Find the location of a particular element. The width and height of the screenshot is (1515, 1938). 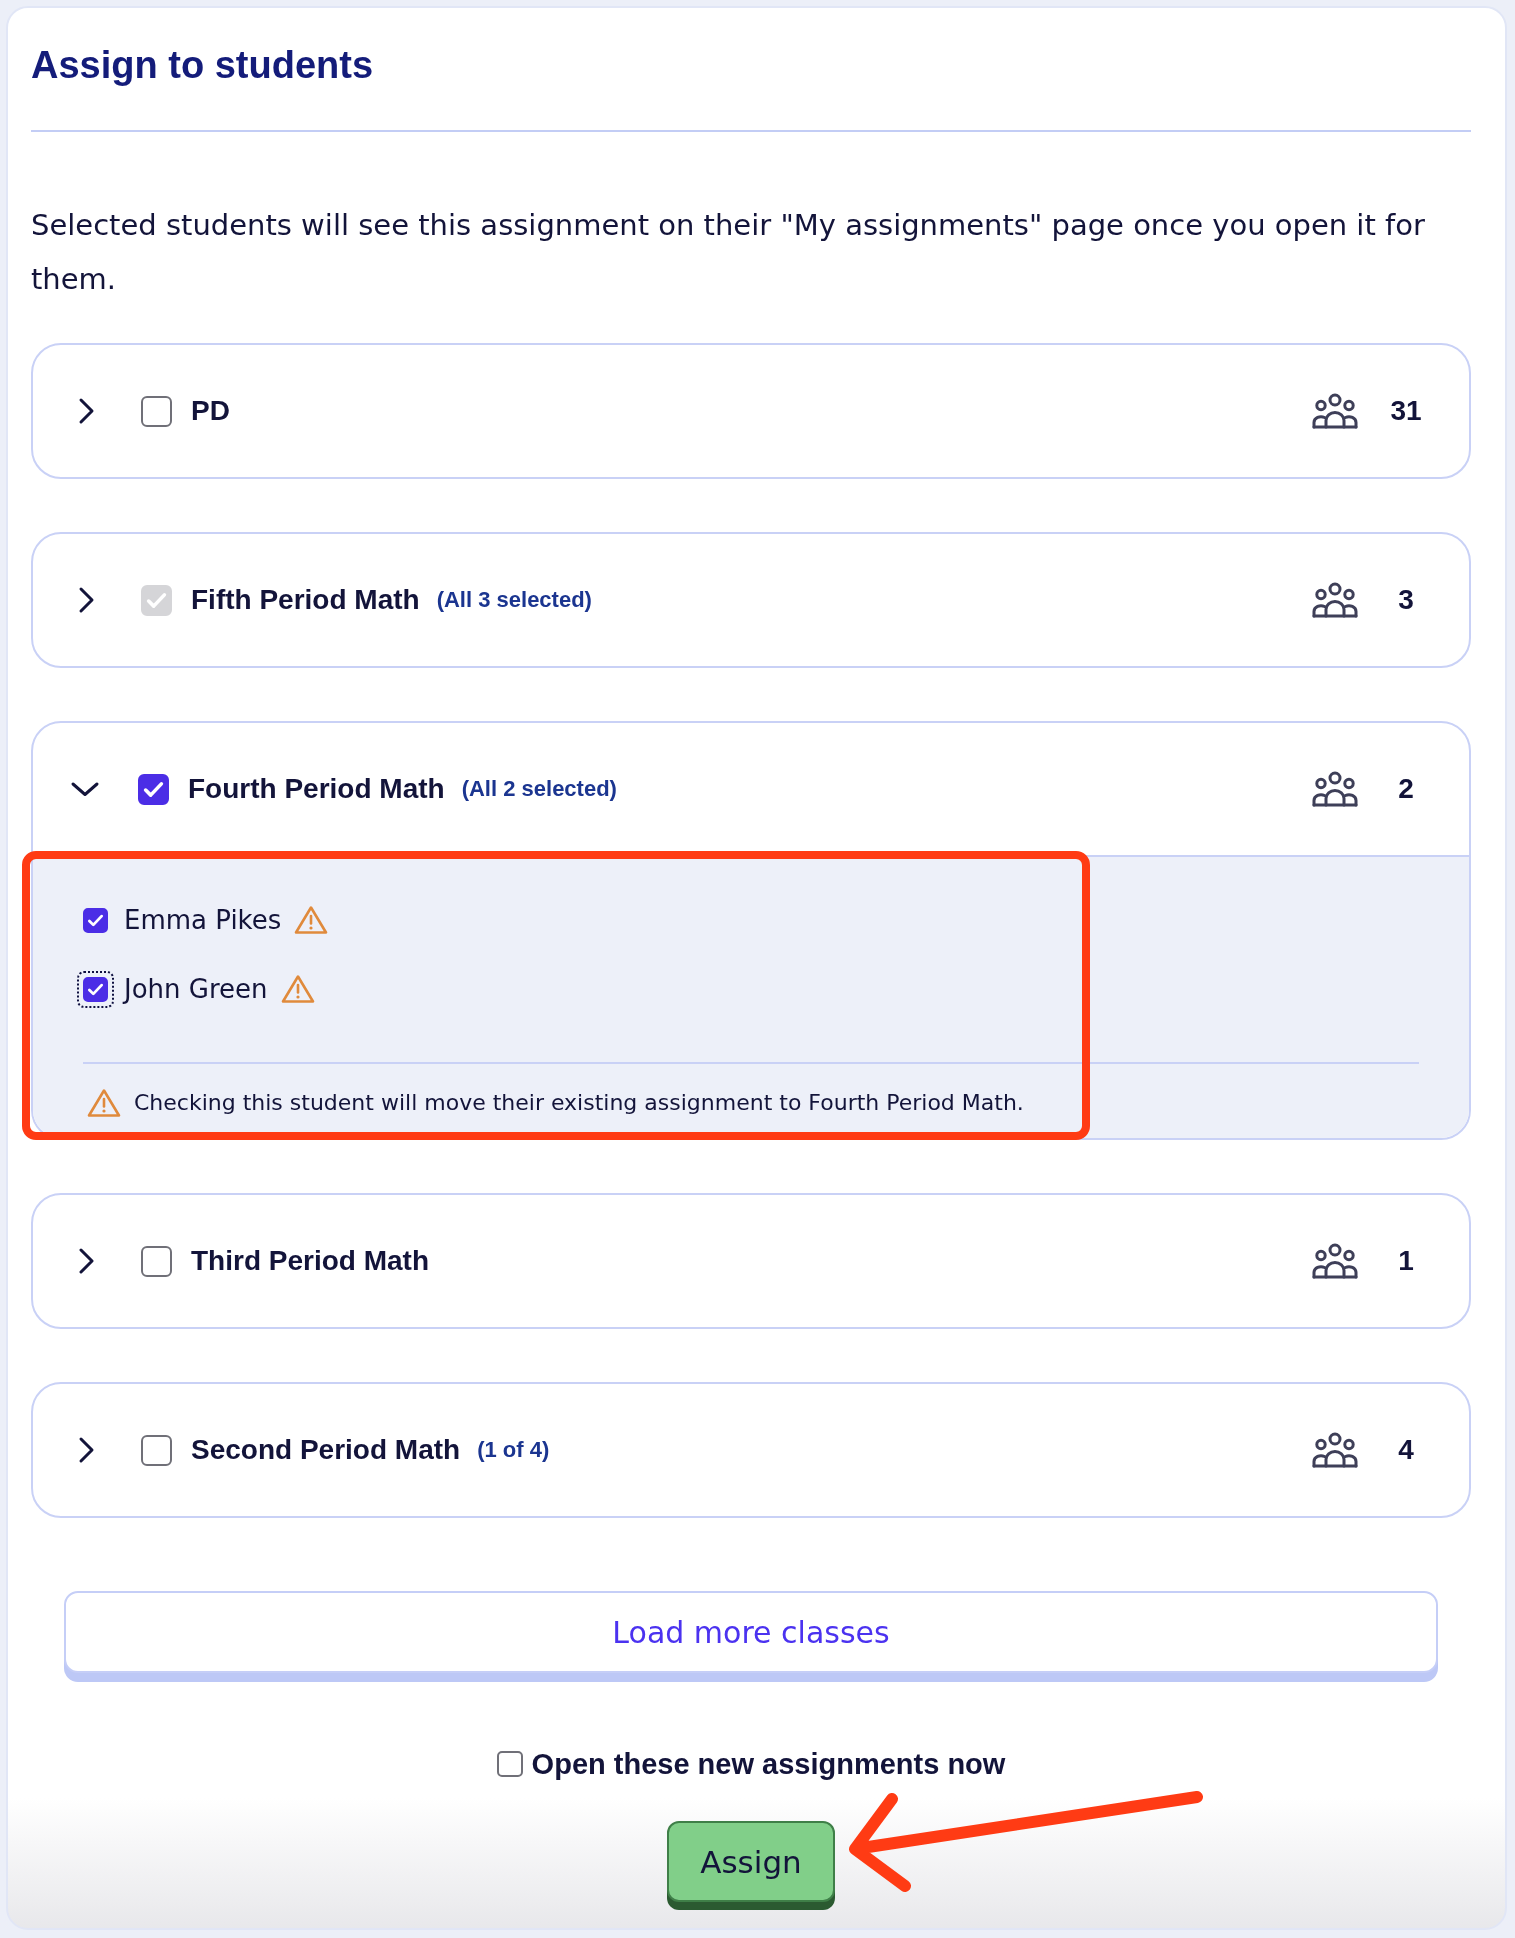

class-name: Second Period Math is located at coordinates (326, 1450).